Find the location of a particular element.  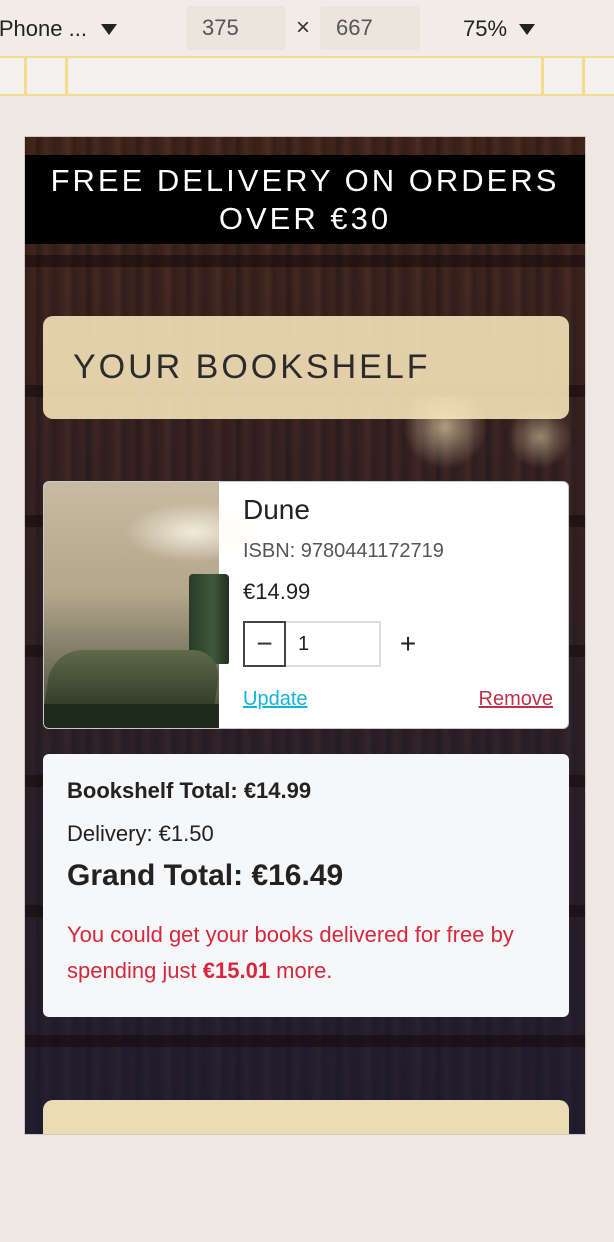

decrement-button: − is located at coordinates (264, 644).